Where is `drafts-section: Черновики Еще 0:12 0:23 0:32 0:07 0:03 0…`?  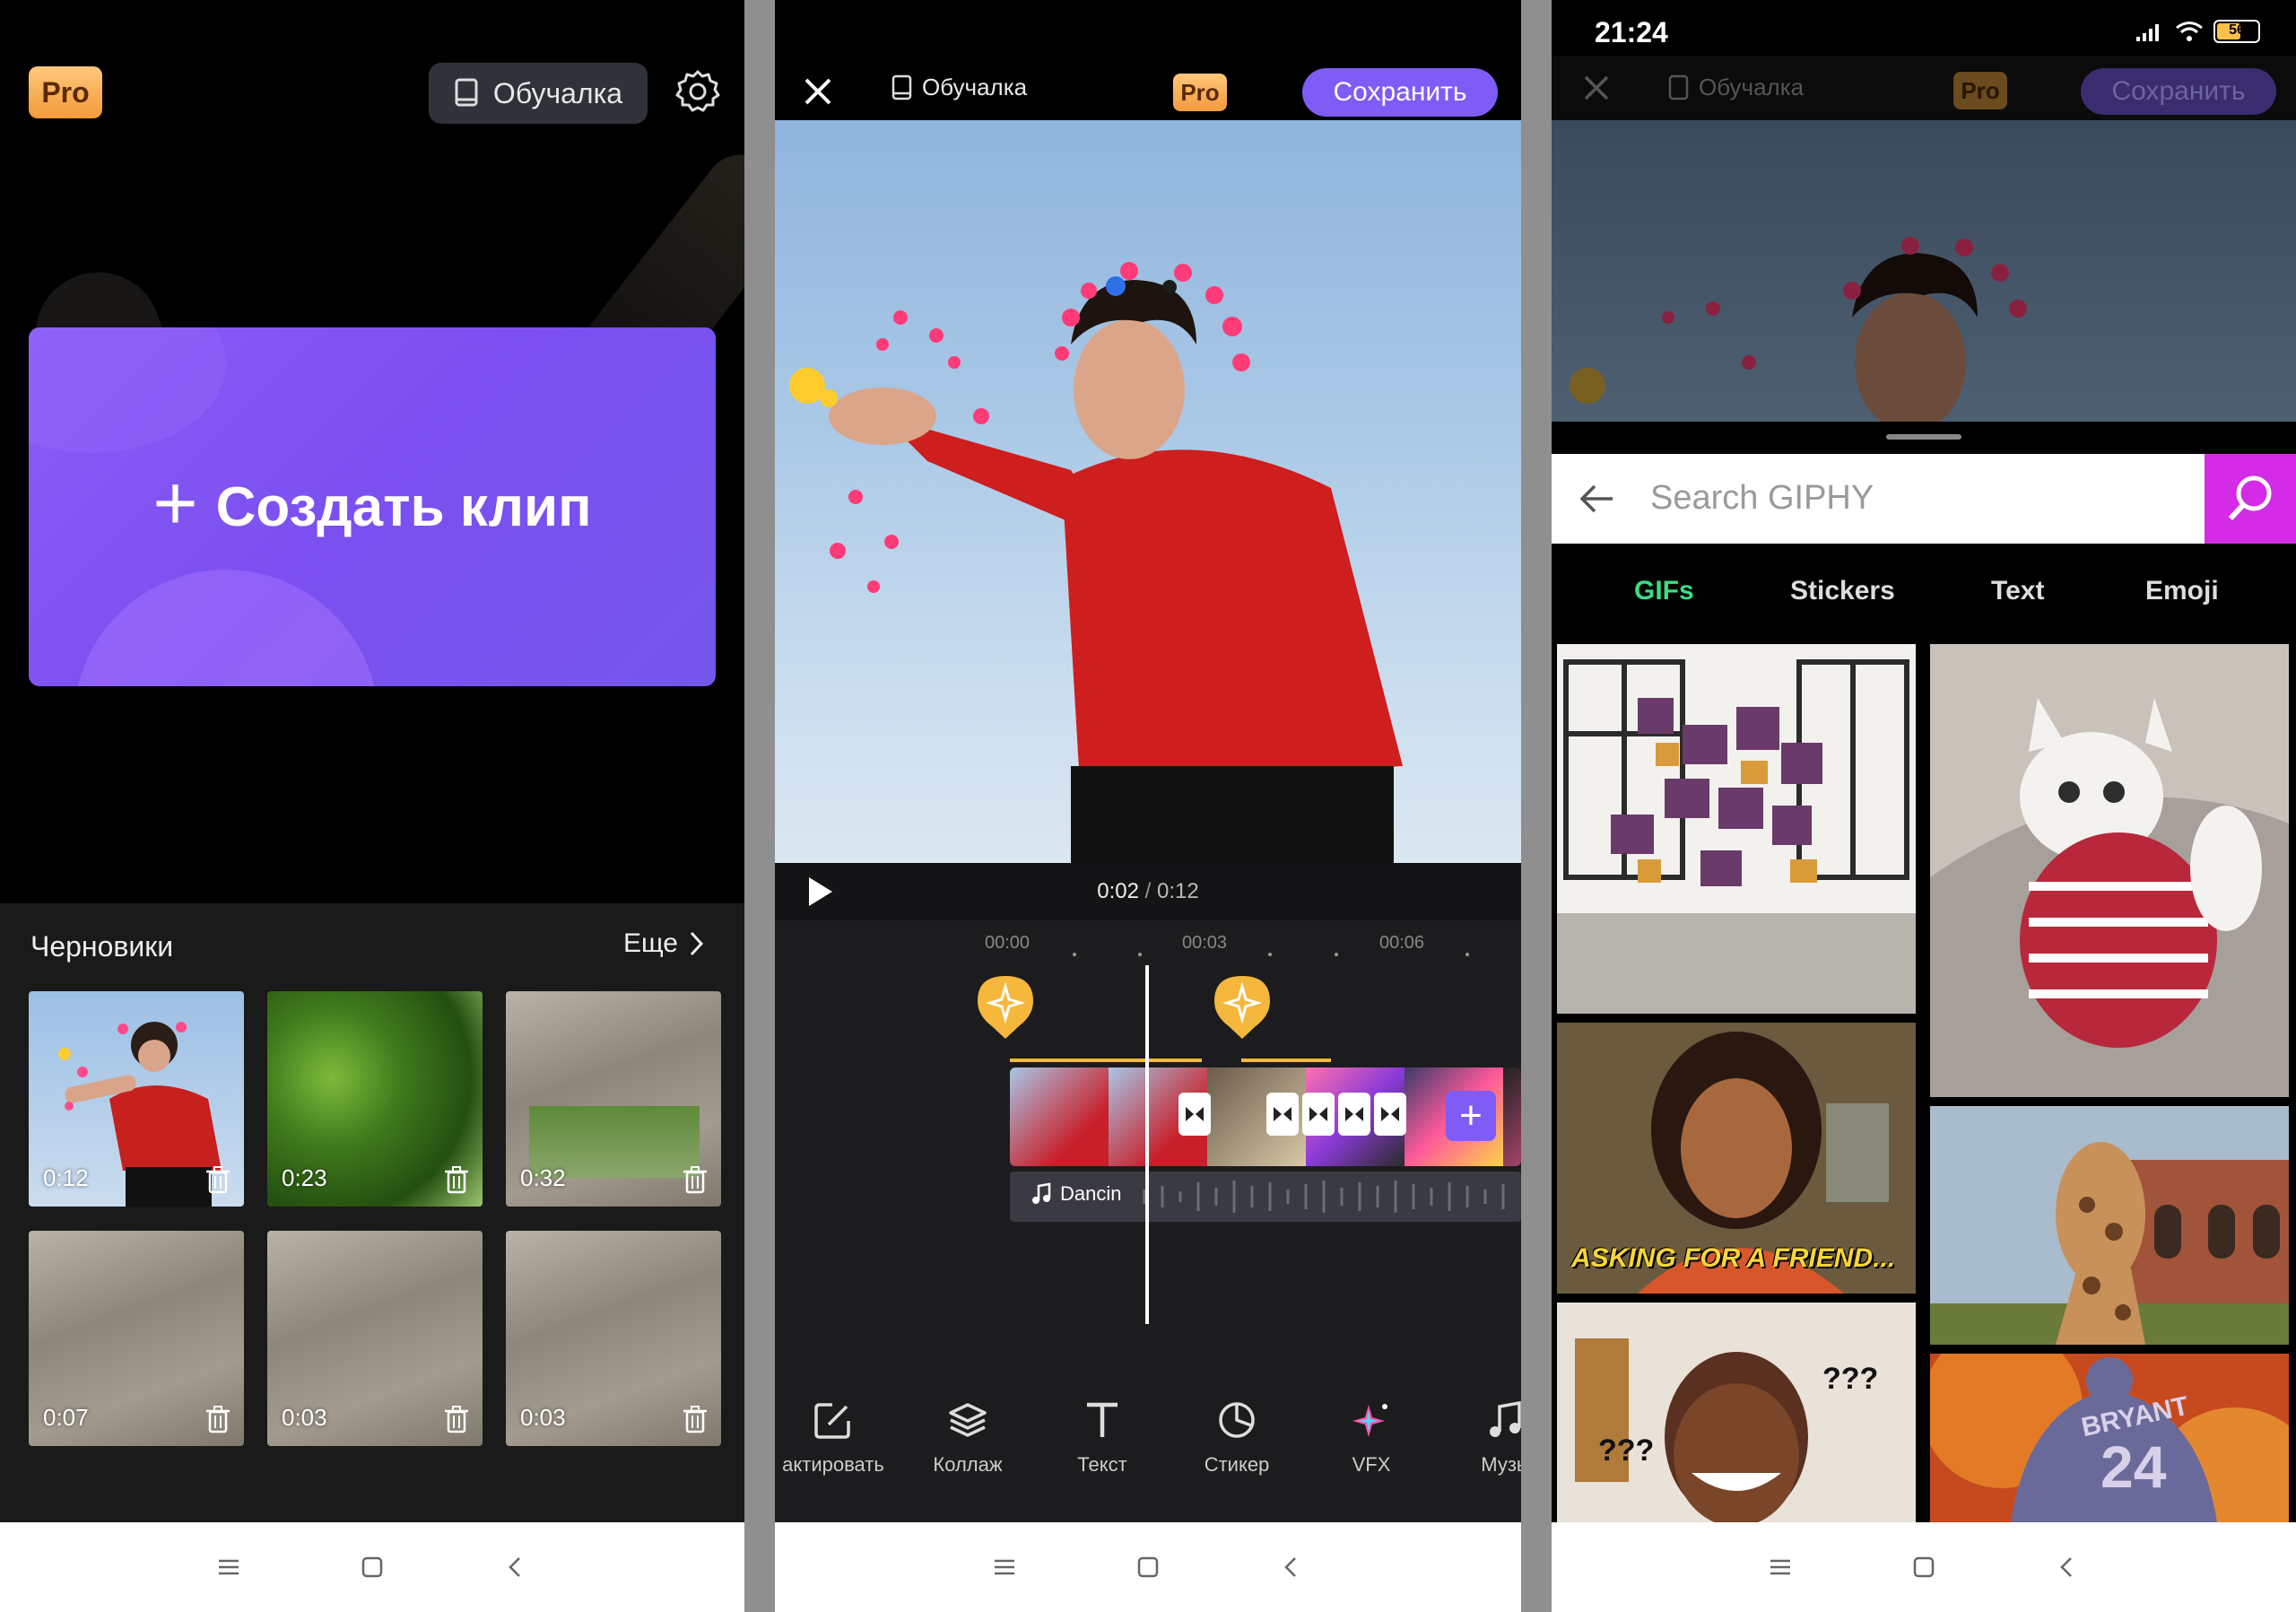 drafts-section: Черновики Еще 0:12 0:23 0:32 0:07 0:03 0… is located at coordinates (372, 1212).